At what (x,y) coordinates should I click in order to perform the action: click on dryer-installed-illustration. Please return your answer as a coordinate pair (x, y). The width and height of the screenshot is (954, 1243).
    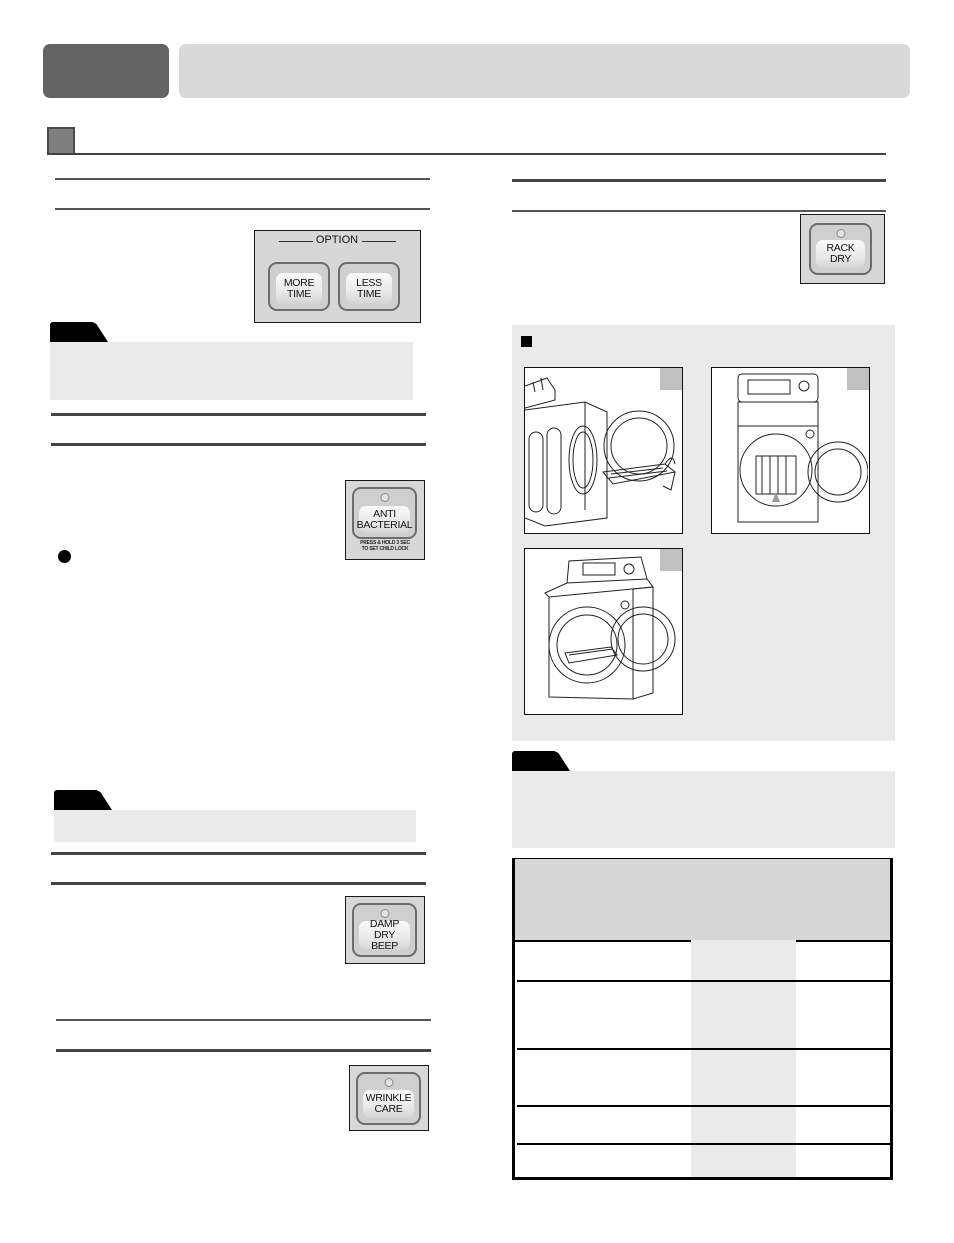
    Looking at the image, I should click on (610, 628).